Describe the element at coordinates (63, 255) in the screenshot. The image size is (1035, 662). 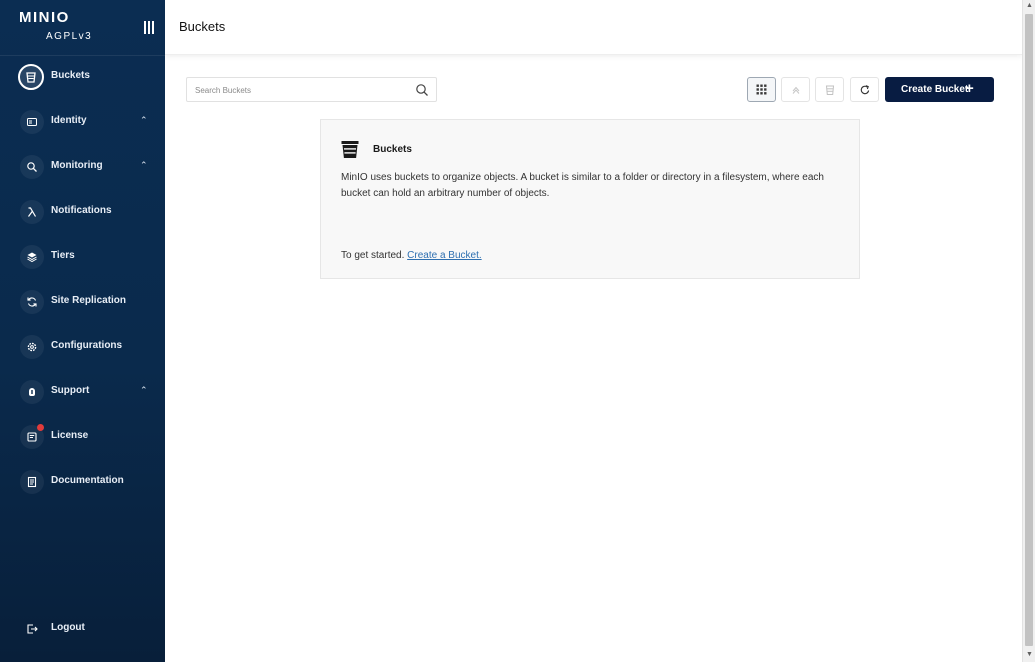
I see `sidebar-item-label: Tiers` at that location.